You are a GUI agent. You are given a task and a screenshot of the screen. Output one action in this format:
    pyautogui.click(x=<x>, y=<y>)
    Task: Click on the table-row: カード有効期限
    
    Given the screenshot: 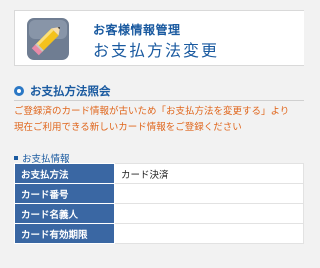 What is the action you would take?
    pyautogui.click(x=159, y=233)
    